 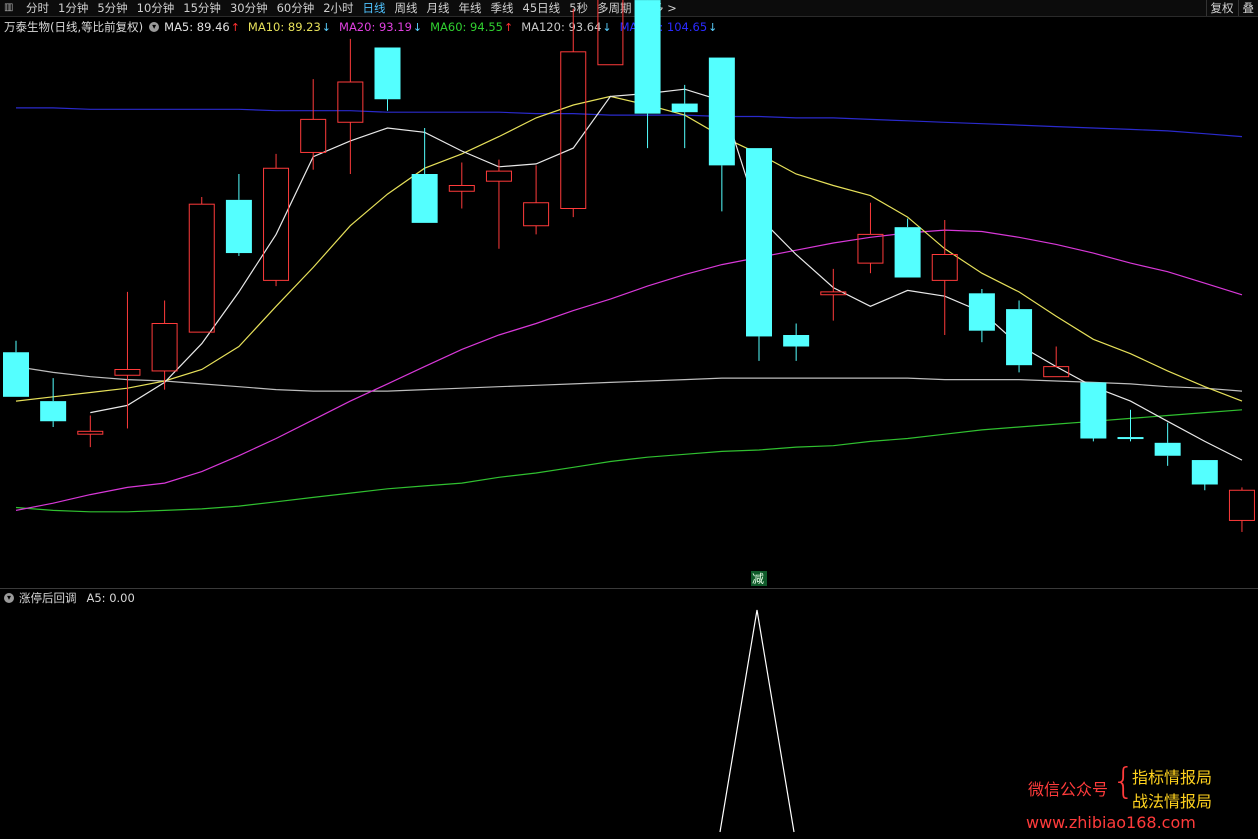 I want to click on ma250-line, so click(x=629, y=122).